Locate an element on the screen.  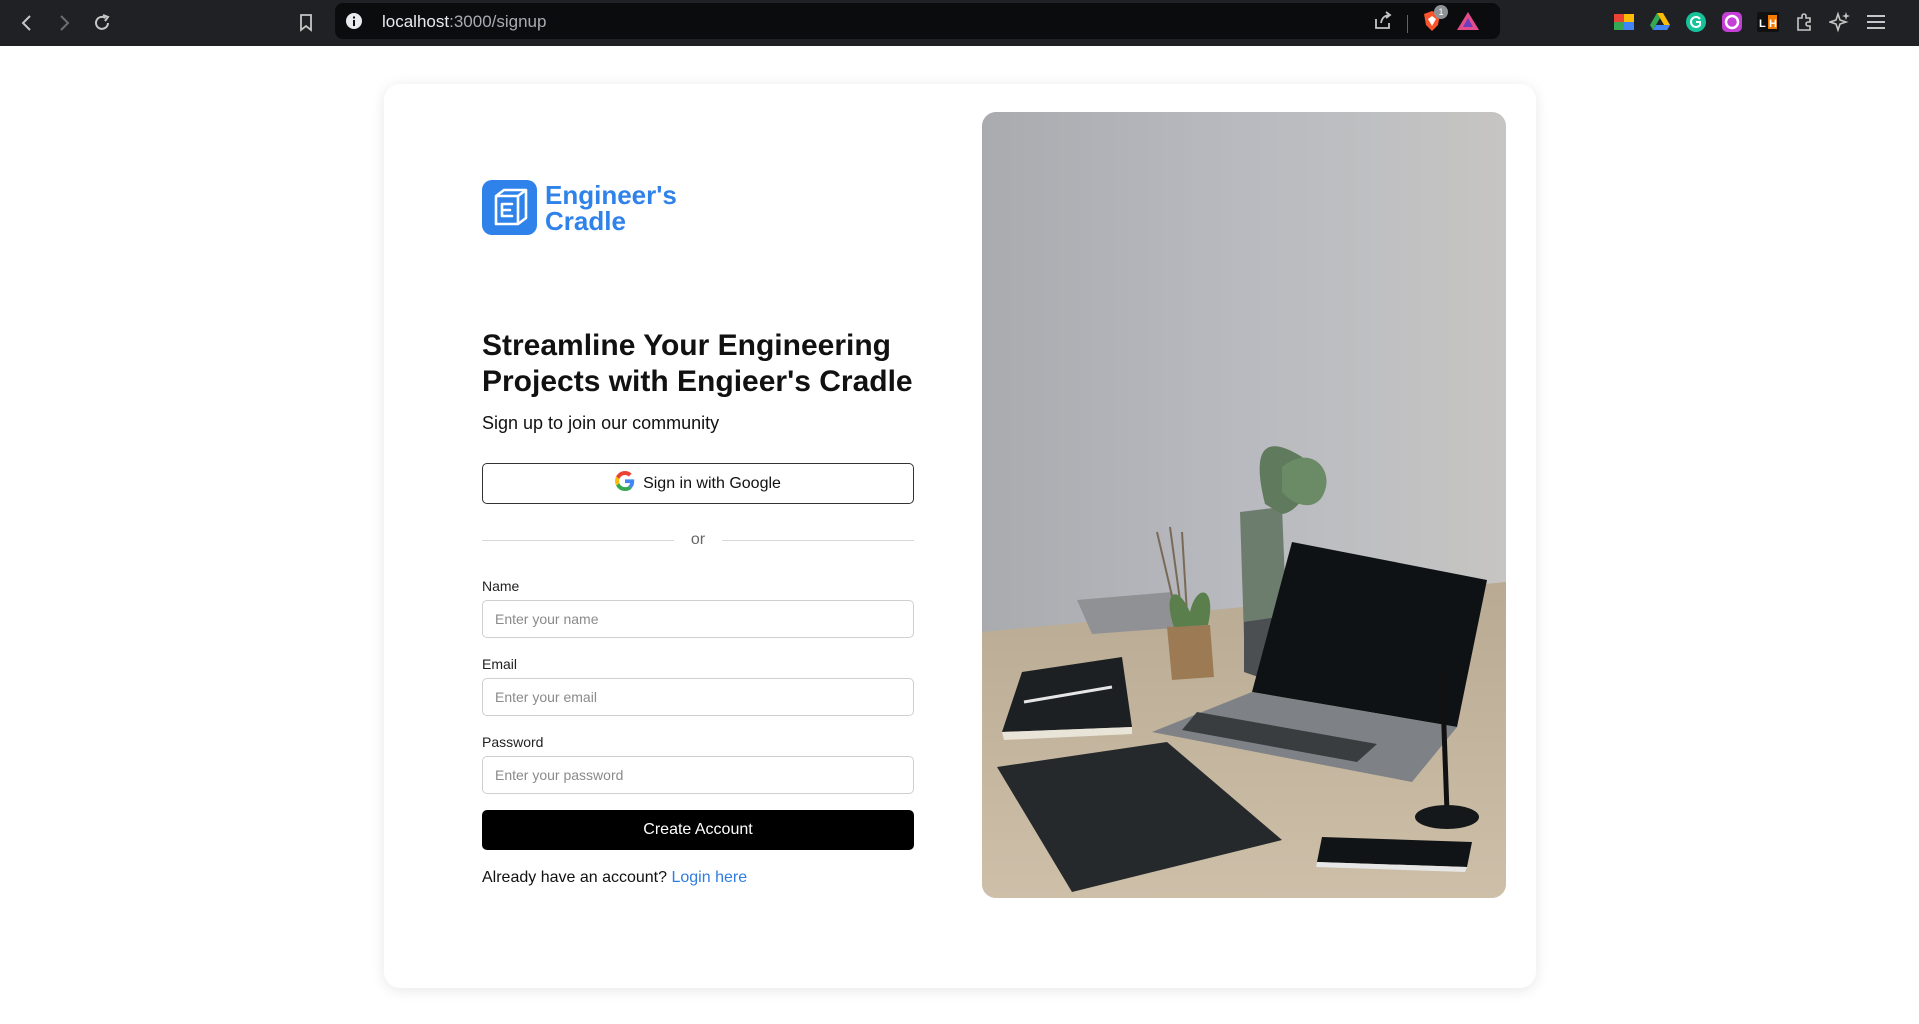
name-input is located at coordinates (698, 619).